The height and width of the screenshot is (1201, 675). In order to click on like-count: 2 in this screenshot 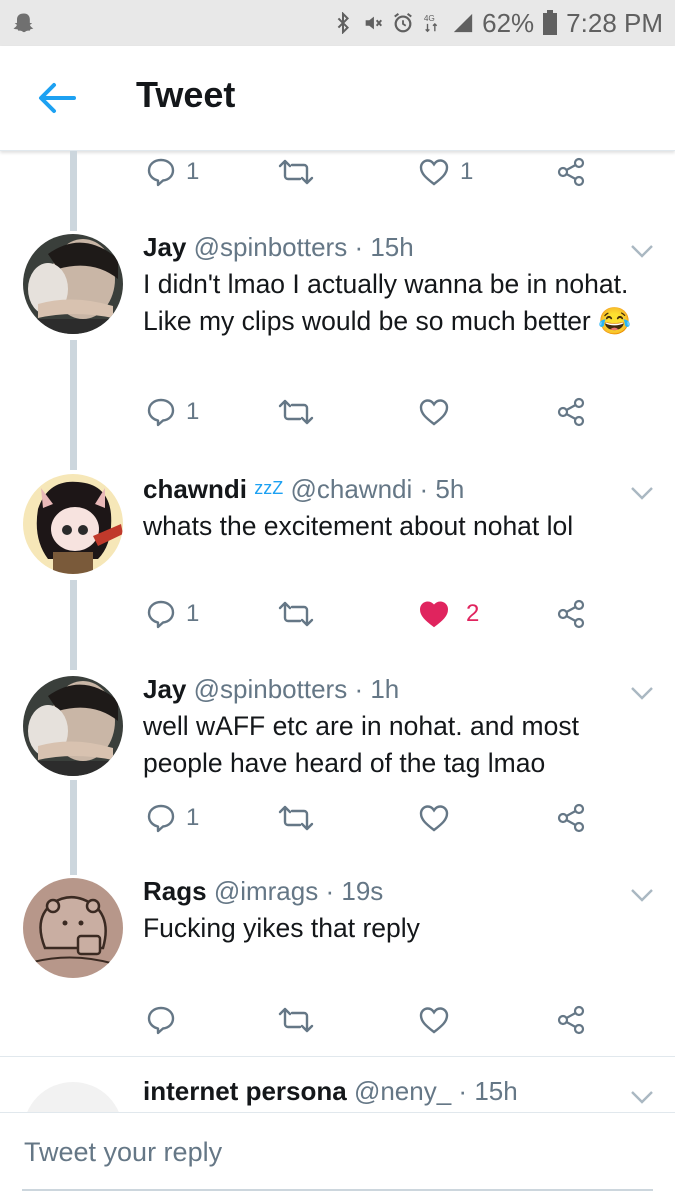, I will do `click(473, 613)`.